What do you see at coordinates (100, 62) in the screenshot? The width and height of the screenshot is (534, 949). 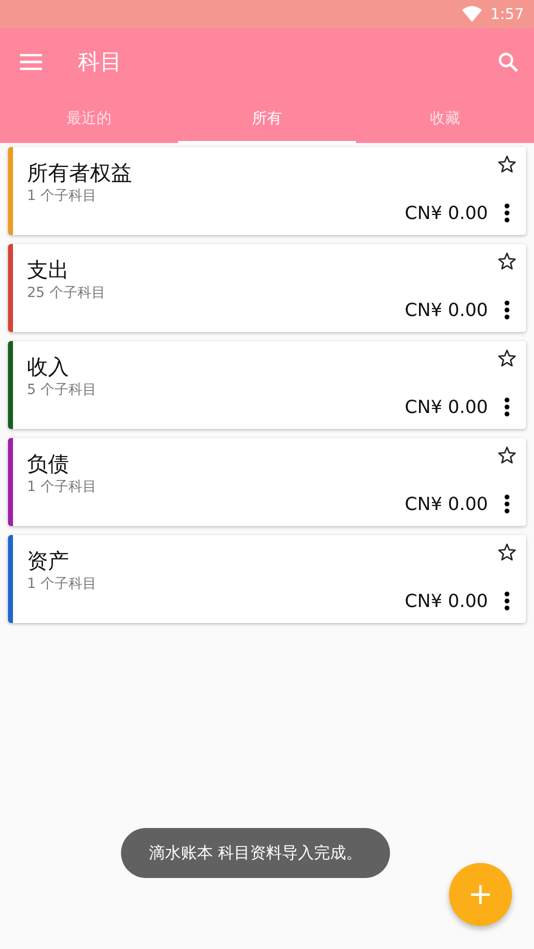 I see `screen-title: 科目` at bounding box center [100, 62].